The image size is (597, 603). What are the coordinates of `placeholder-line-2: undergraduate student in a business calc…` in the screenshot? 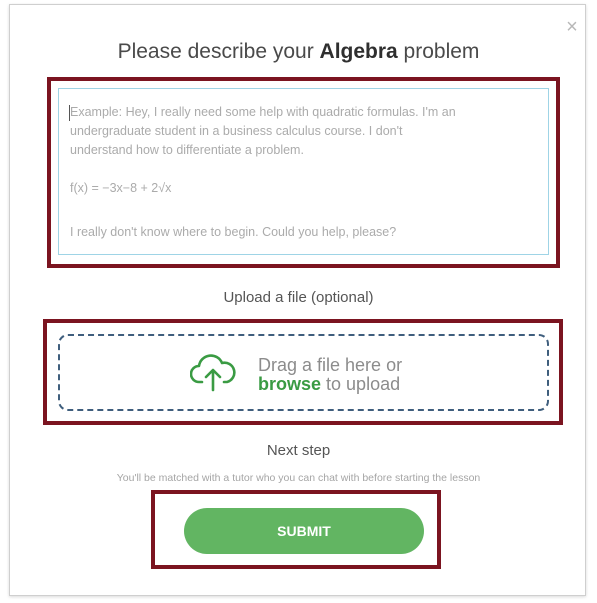 It's located at (236, 131).